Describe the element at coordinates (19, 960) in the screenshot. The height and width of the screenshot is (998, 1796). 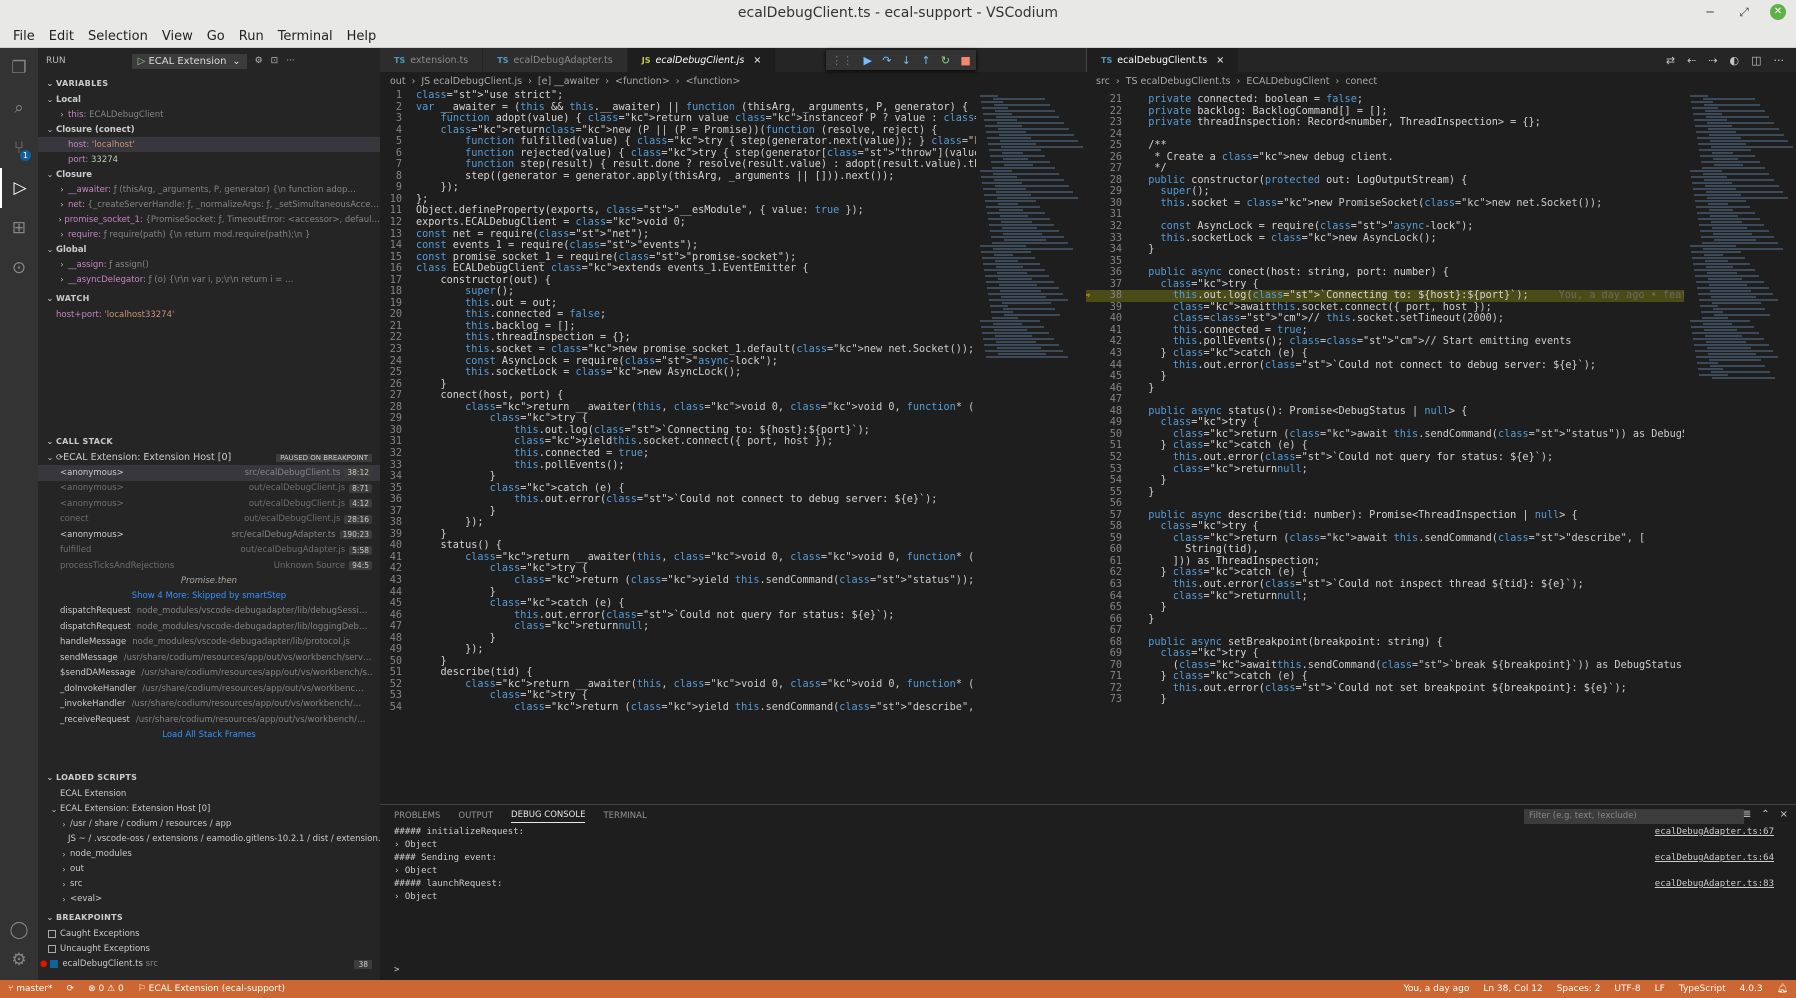
I see `settings-gear-icon: ⚙` at that location.